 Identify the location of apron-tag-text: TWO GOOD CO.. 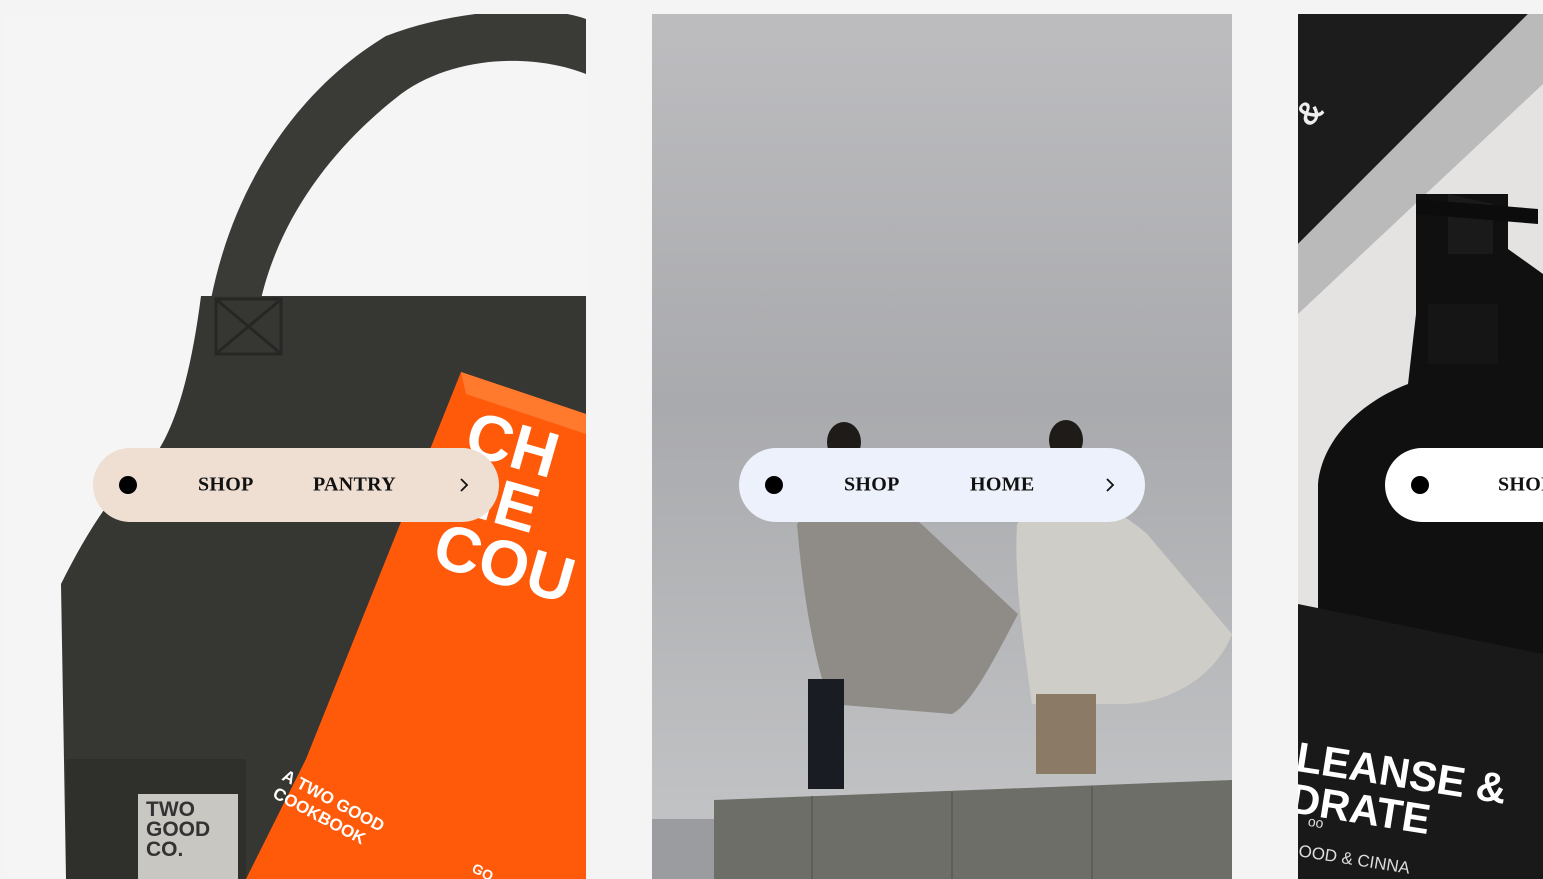
(178, 829).